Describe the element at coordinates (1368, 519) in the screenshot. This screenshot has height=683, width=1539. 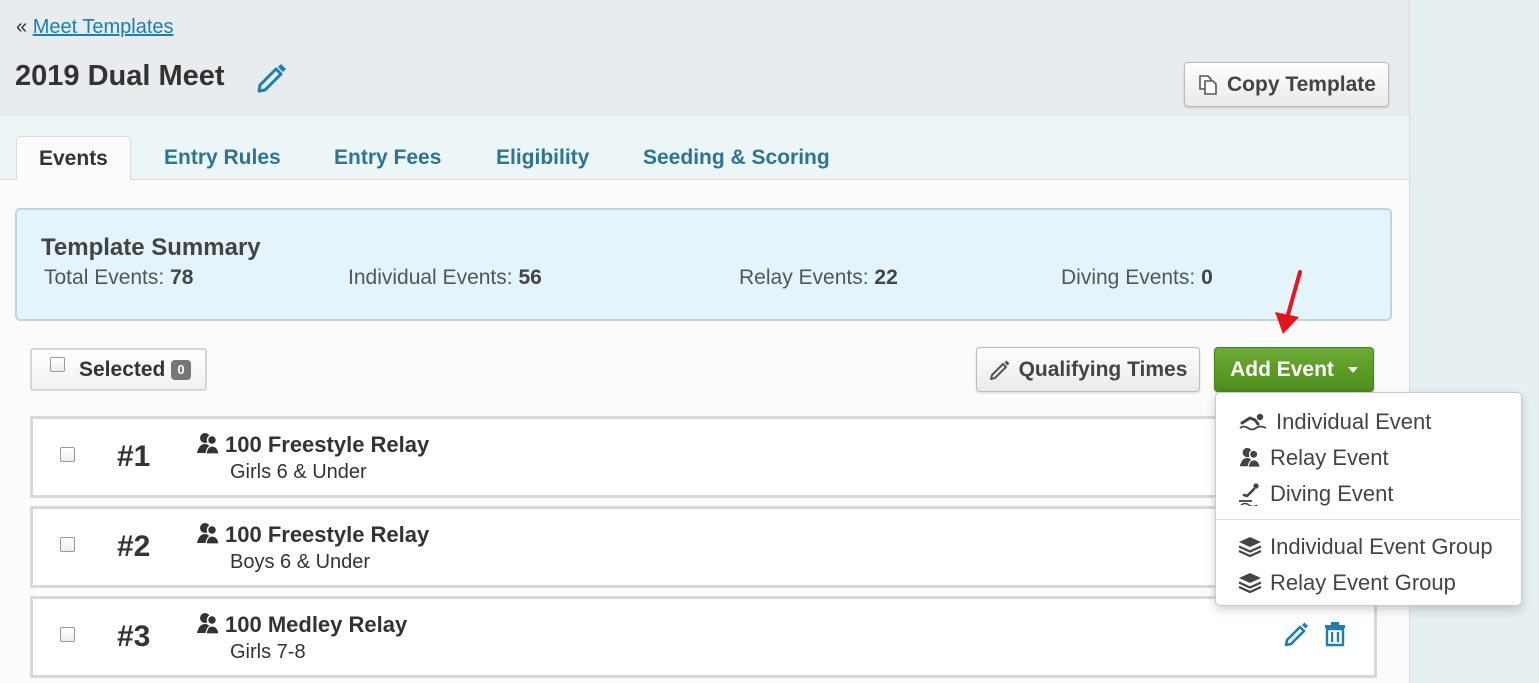
I see `menu-divider` at that location.